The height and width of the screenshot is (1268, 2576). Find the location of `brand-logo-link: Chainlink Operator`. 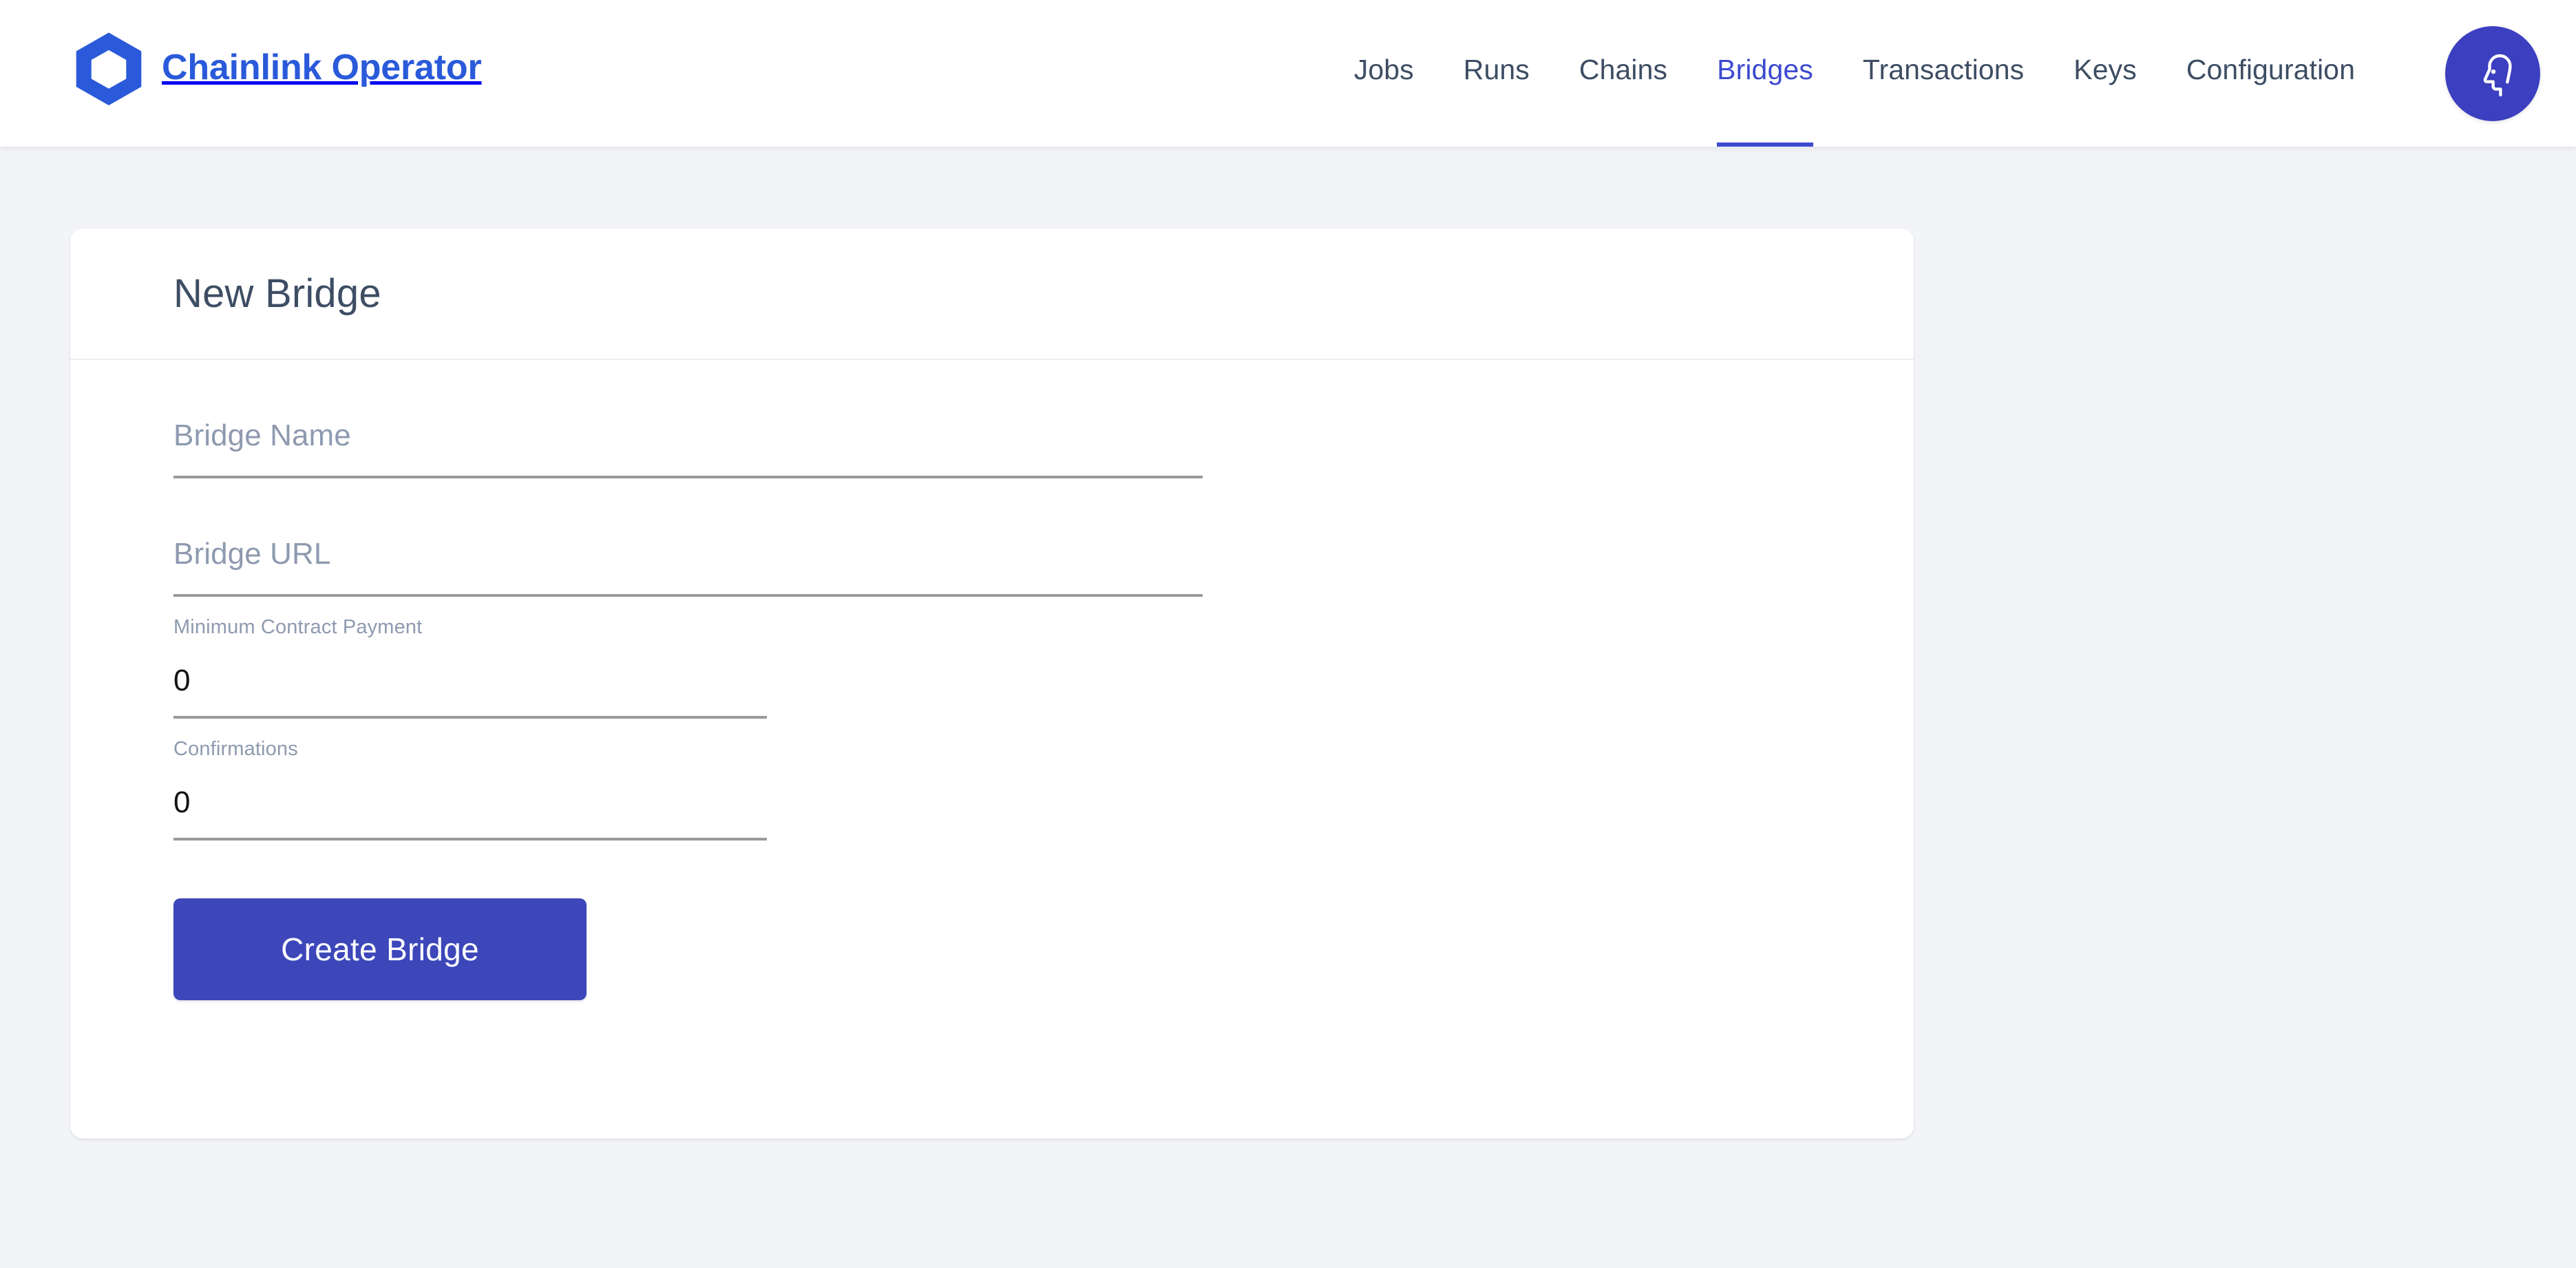

brand-logo-link: Chainlink Operator is located at coordinates (277, 67).